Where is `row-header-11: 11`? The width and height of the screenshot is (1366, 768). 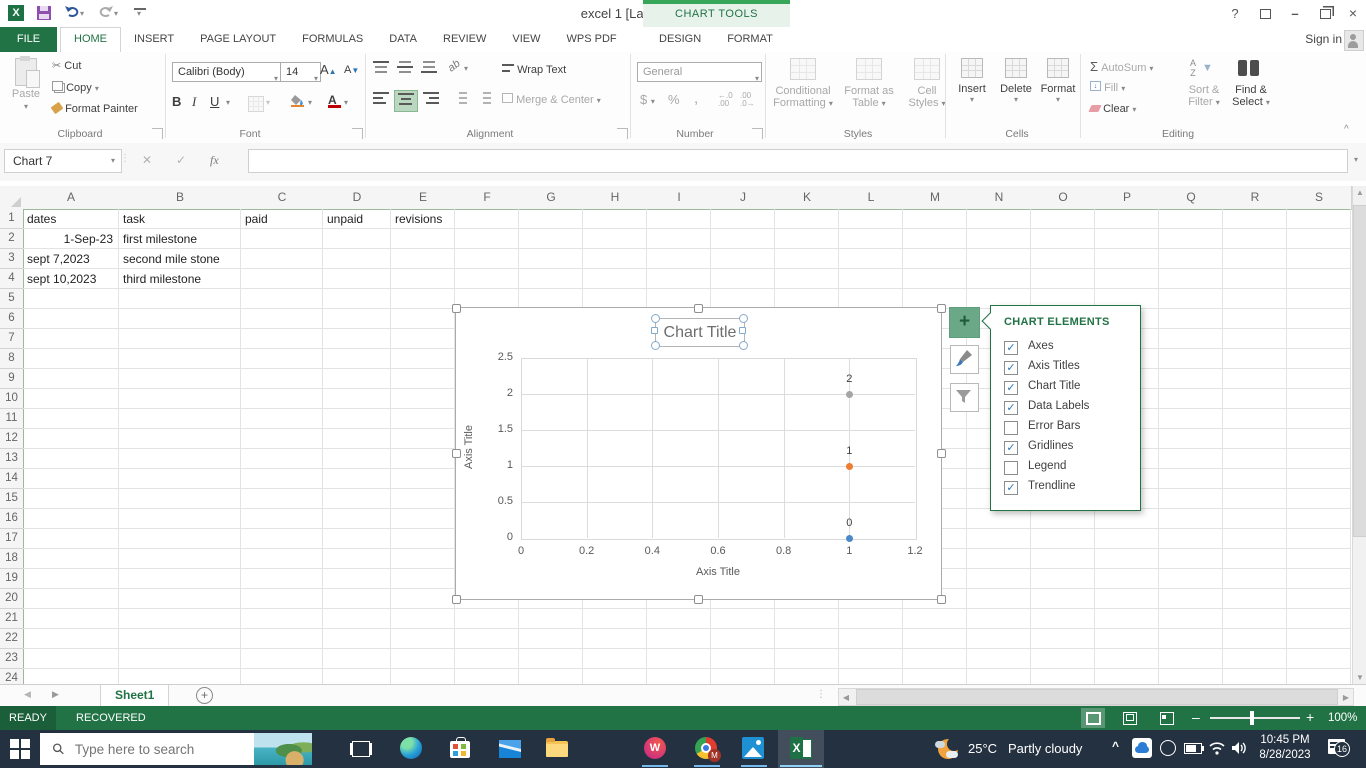
row-header-11: 11 is located at coordinates (12, 419).